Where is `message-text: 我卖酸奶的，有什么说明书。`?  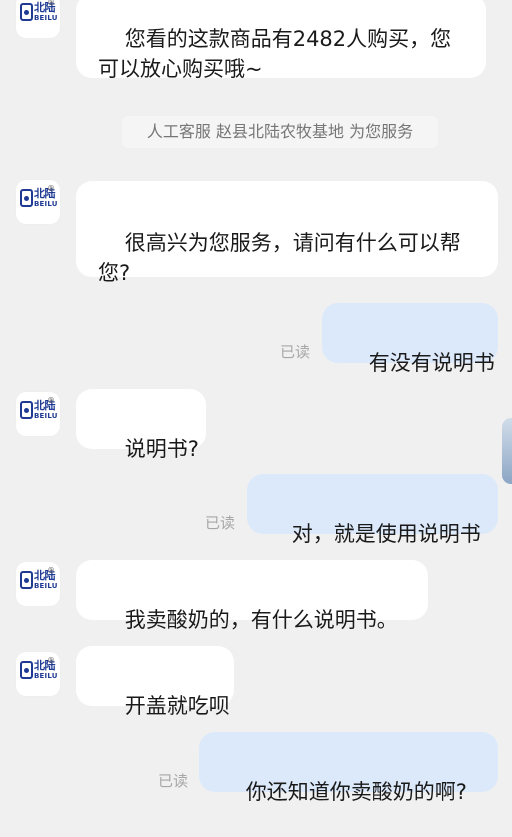 message-text: 我卖酸奶的，有什么说明书。 is located at coordinates (261, 620).